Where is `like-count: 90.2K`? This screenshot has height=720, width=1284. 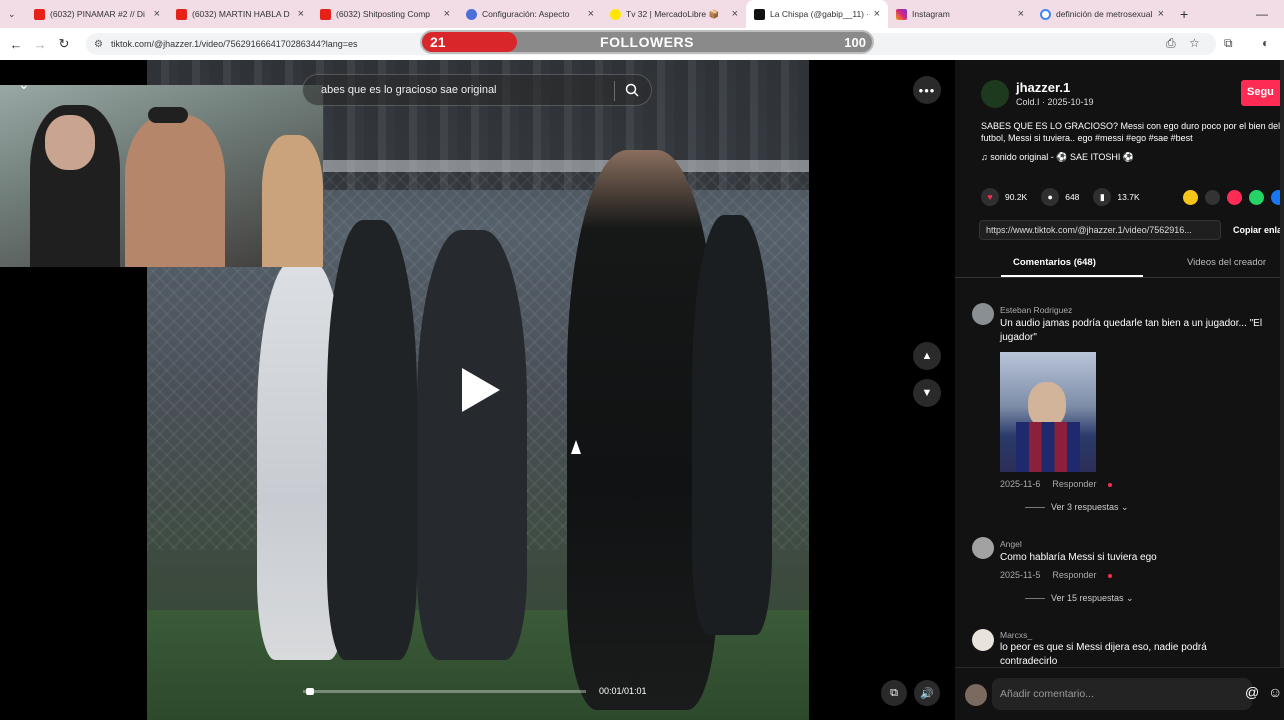 like-count: 90.2K is located at coordinates (1016, 197).